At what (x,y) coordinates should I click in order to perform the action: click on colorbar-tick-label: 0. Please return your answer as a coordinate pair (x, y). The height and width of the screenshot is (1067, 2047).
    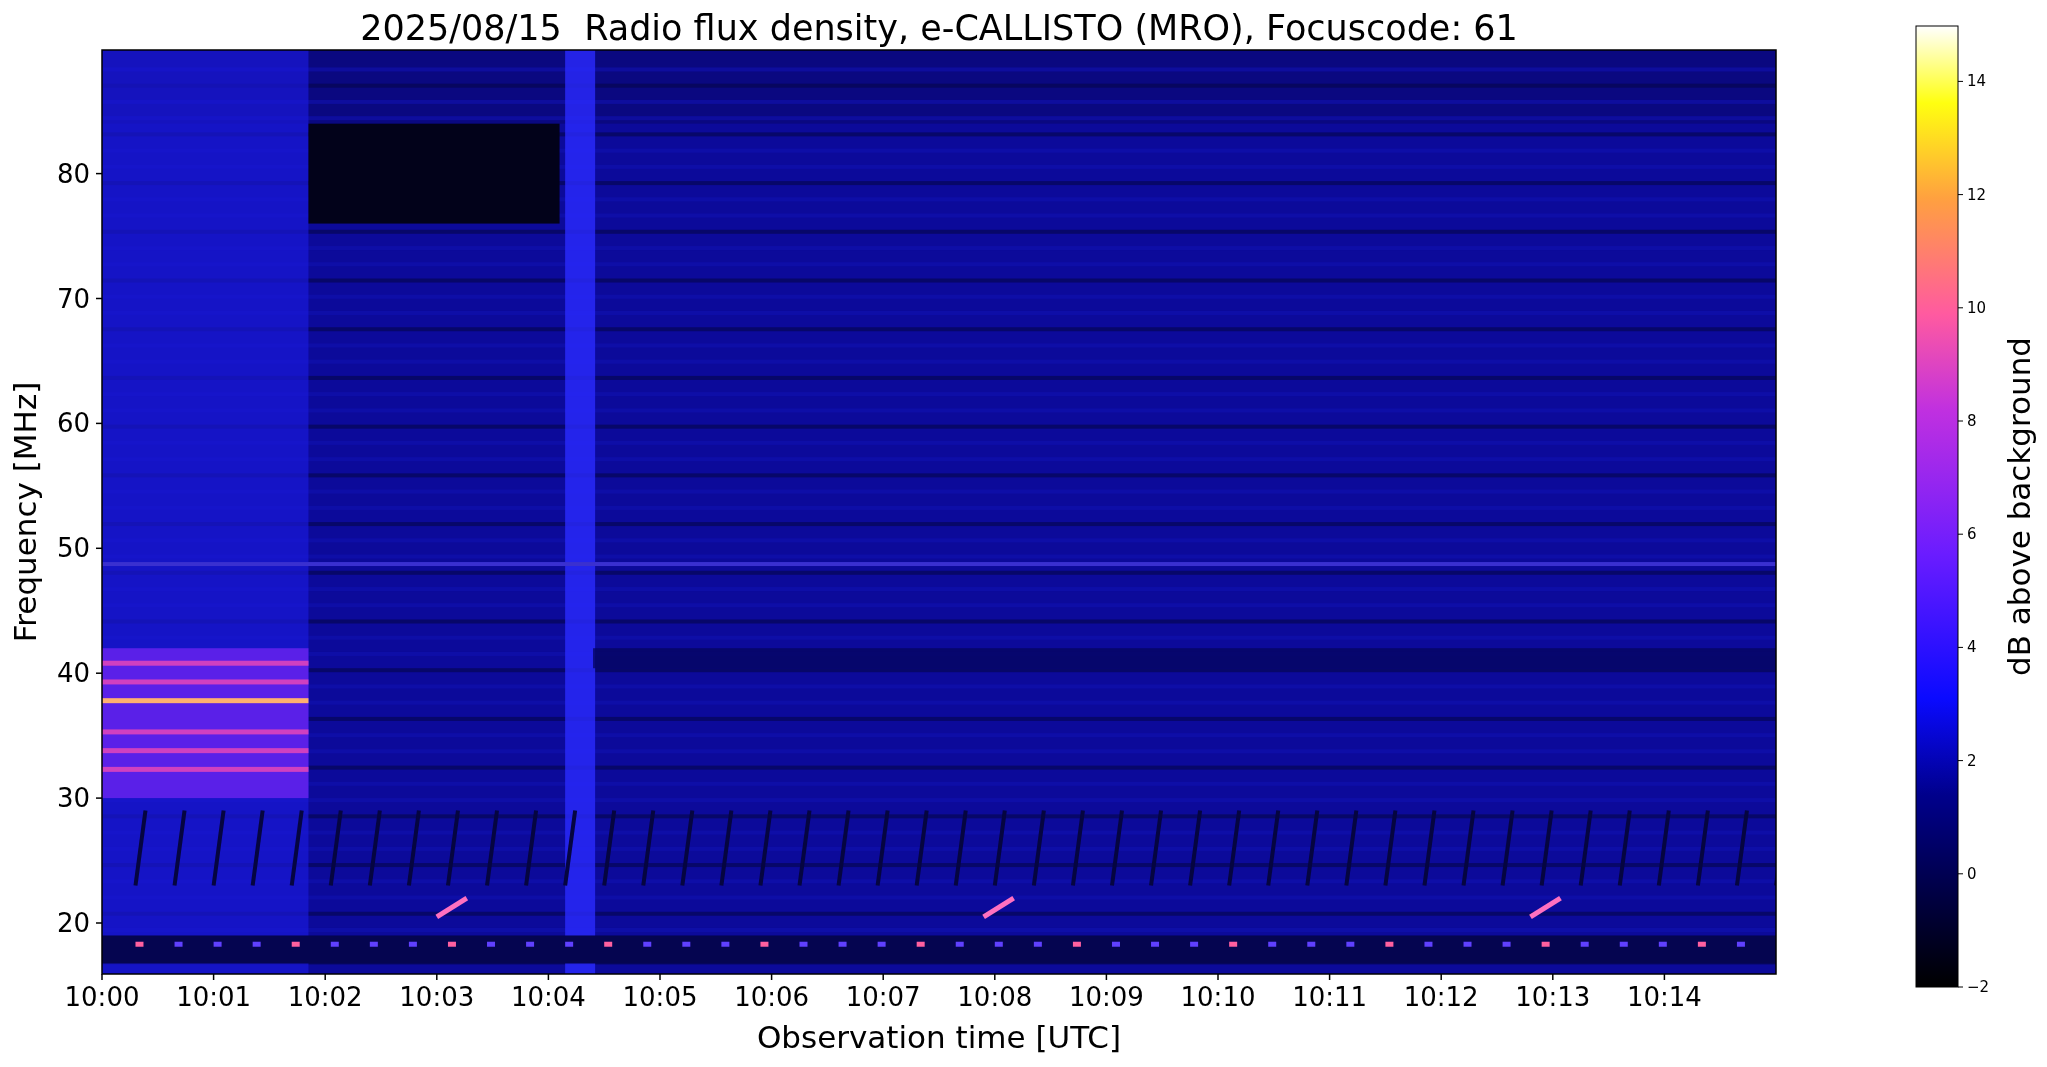
    Looking at the image, I should click on (1972, 873).